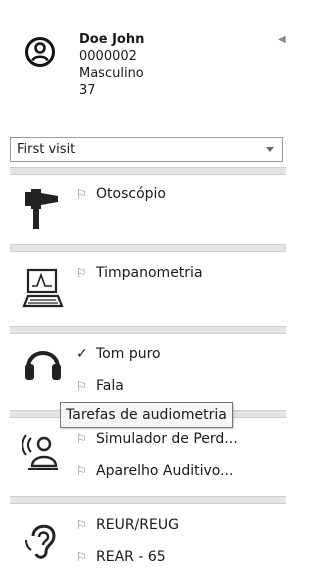 The image size is (320, 577). I want to click on task-item-timpanometria: ⚐ Timpanometria, so click(139, 273).